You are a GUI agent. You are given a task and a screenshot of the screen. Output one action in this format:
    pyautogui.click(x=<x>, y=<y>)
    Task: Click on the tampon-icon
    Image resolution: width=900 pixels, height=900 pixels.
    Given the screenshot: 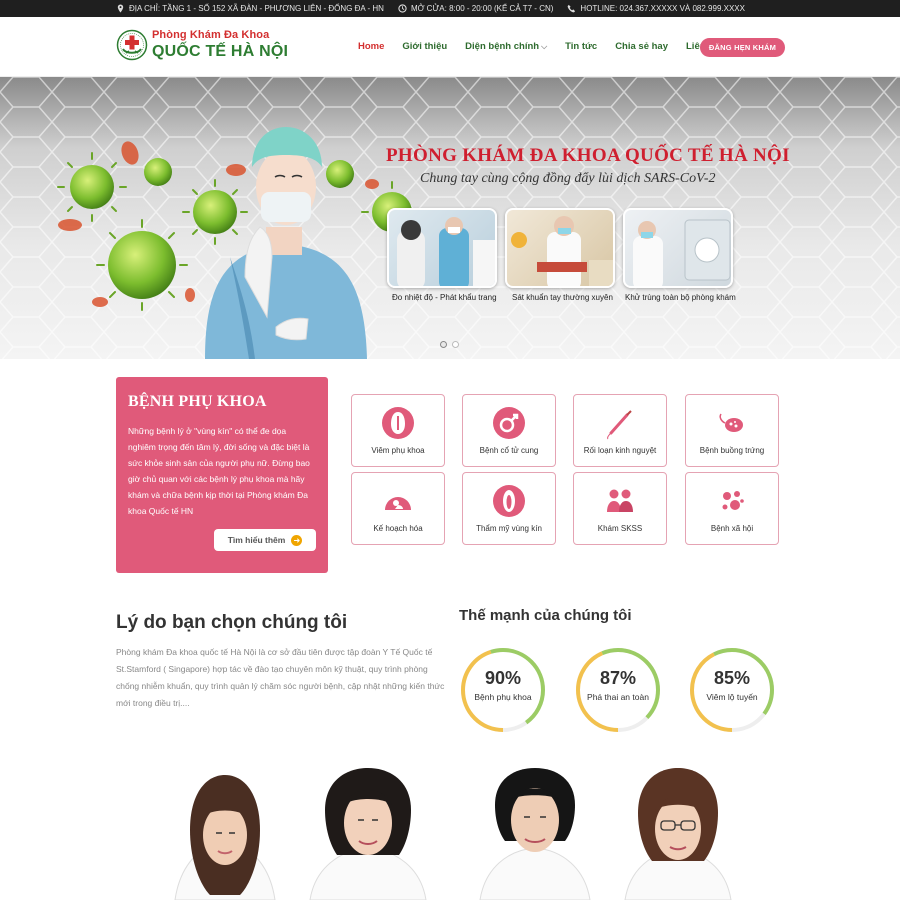 What is the action you would take?
    pyautogui.click(x=619, y=425)
    